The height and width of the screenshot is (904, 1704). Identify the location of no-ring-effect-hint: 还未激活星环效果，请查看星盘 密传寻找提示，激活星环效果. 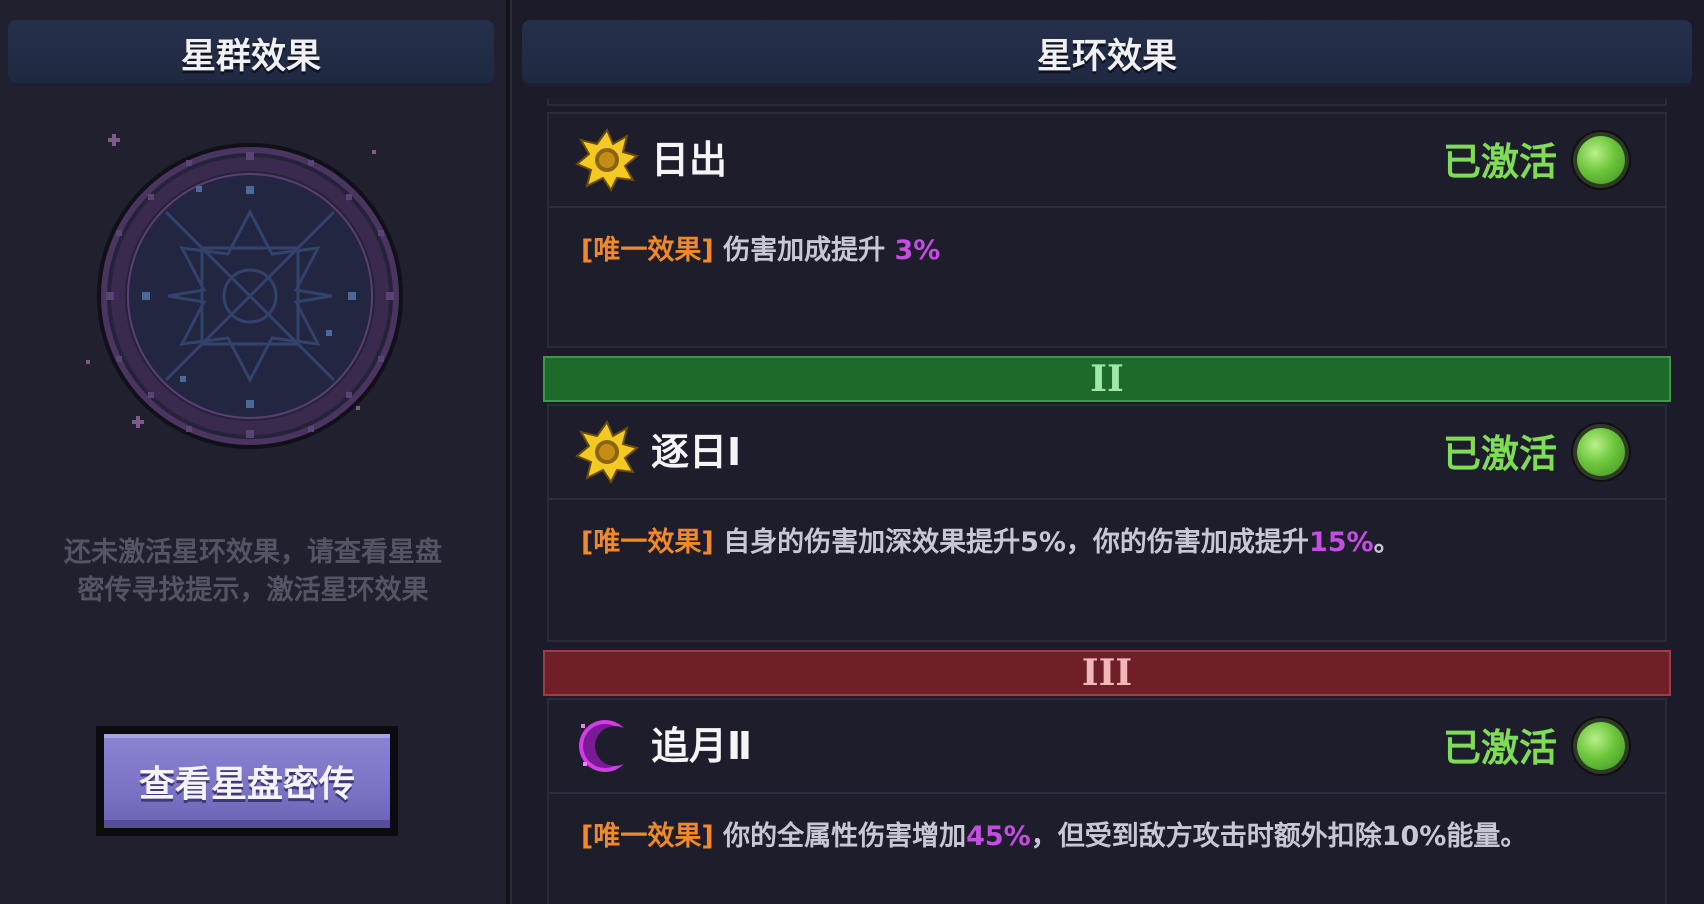
(253, 572).